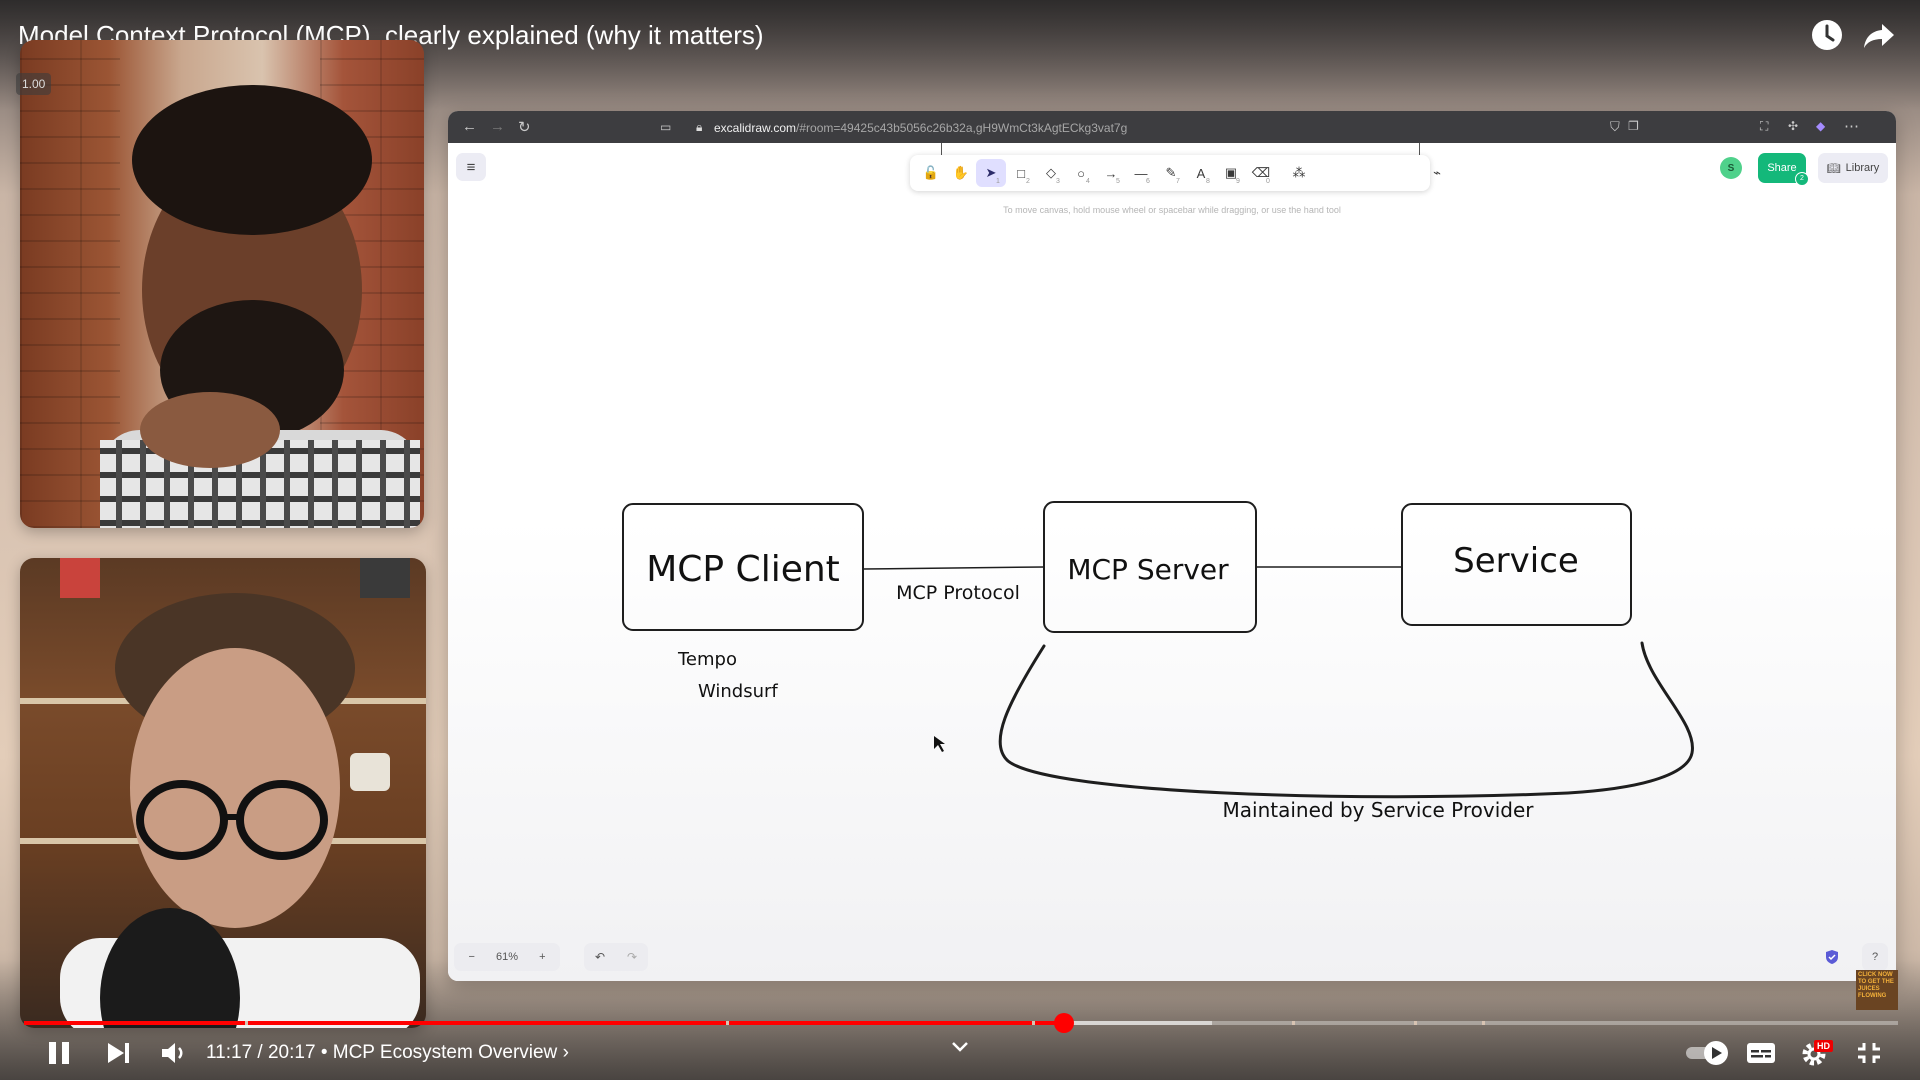 The height and width of the screenshot is (1080, 1920). I want to click on zoom-out-button: −, so click(471, 957).